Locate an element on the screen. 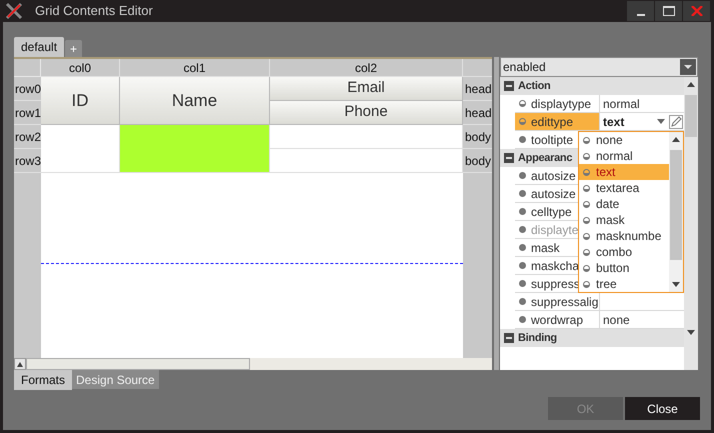  group-label: Action is located at coordinates (534, 86).